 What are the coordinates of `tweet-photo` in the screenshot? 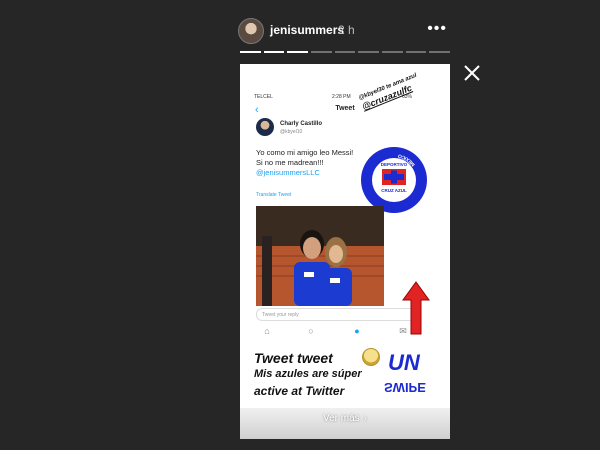 It's located at (320, 256).